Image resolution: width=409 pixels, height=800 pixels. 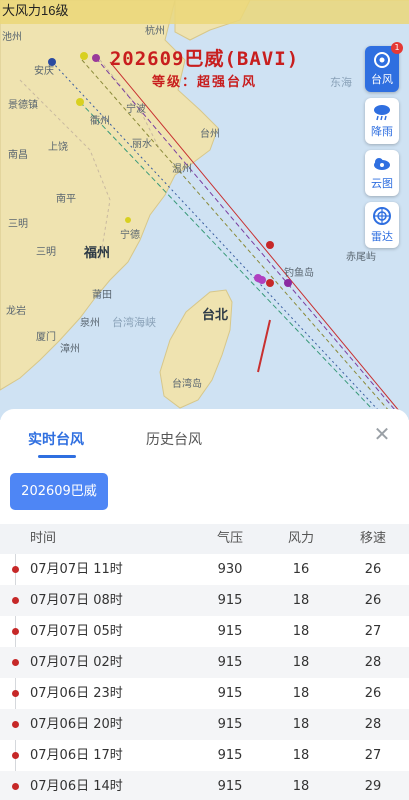 What do you see at coordinates (46, 252) in the screenshot?
I see `map-label-sanming-2: 三明` at bounding box center [46, 252].